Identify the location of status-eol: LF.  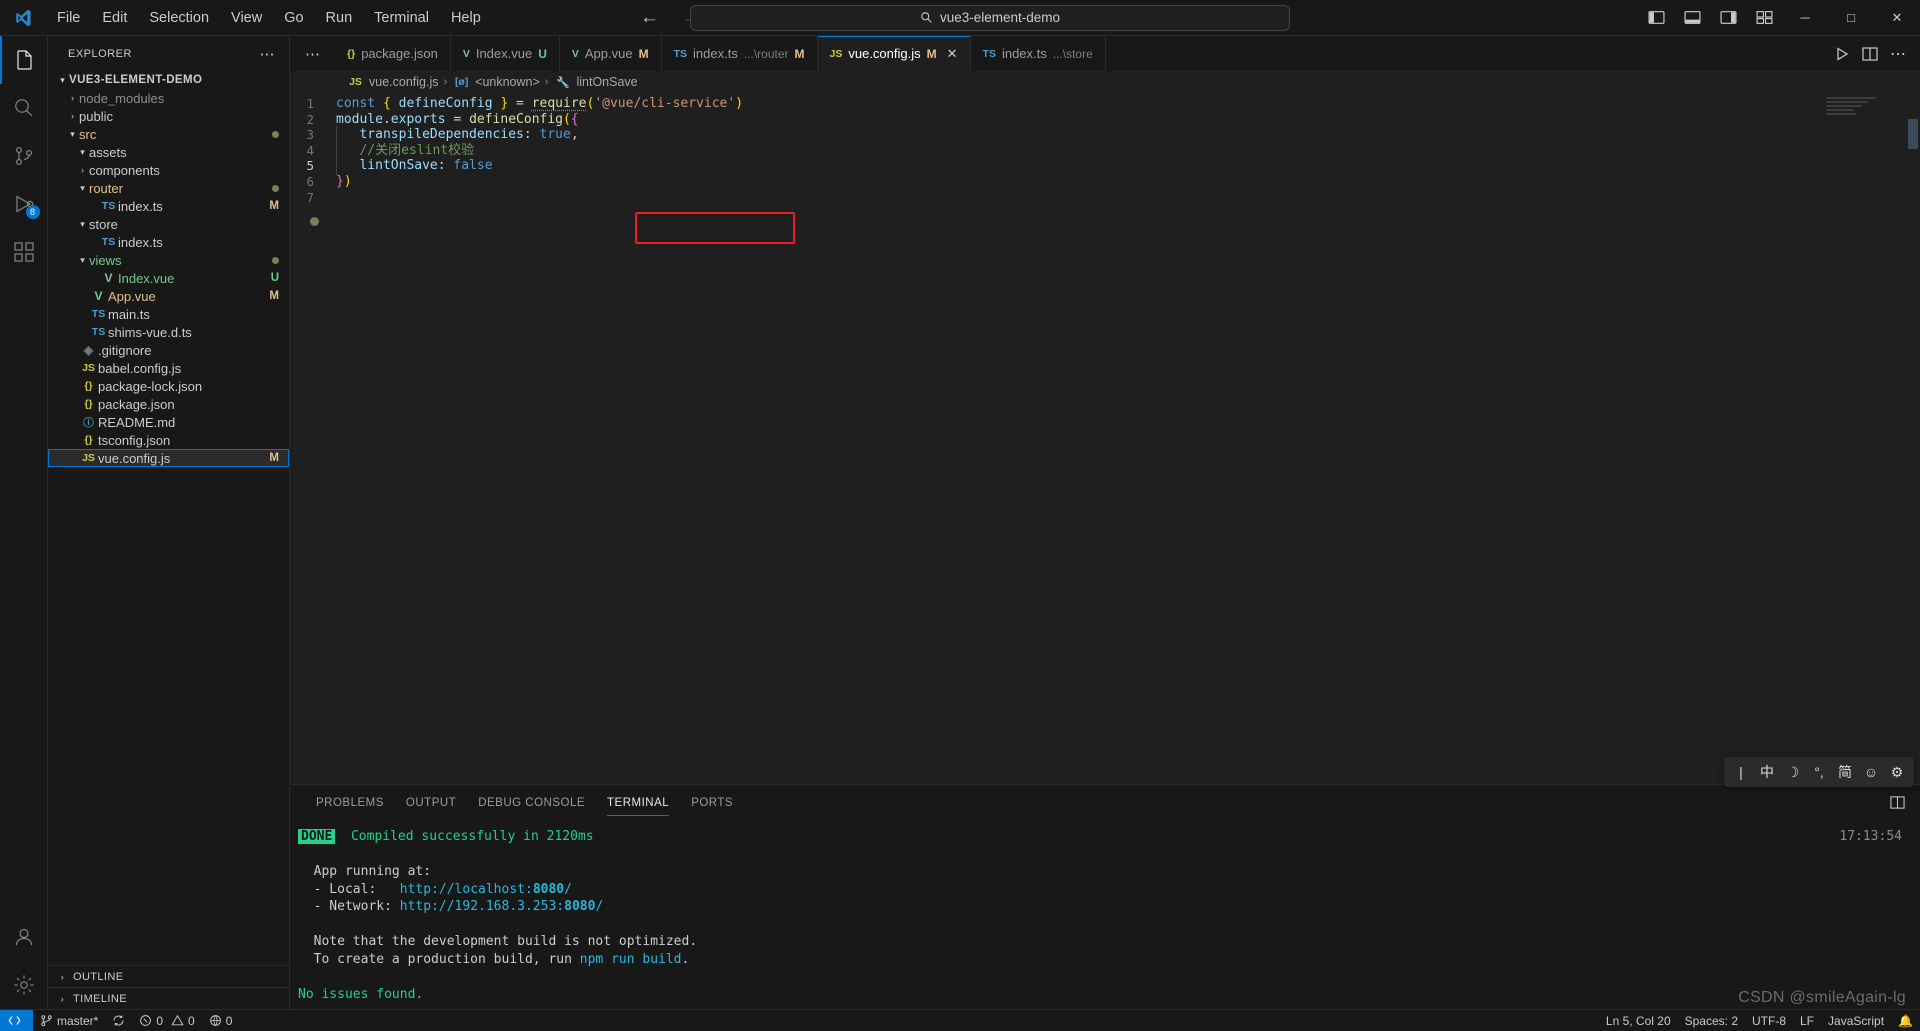
(1807, 1020).